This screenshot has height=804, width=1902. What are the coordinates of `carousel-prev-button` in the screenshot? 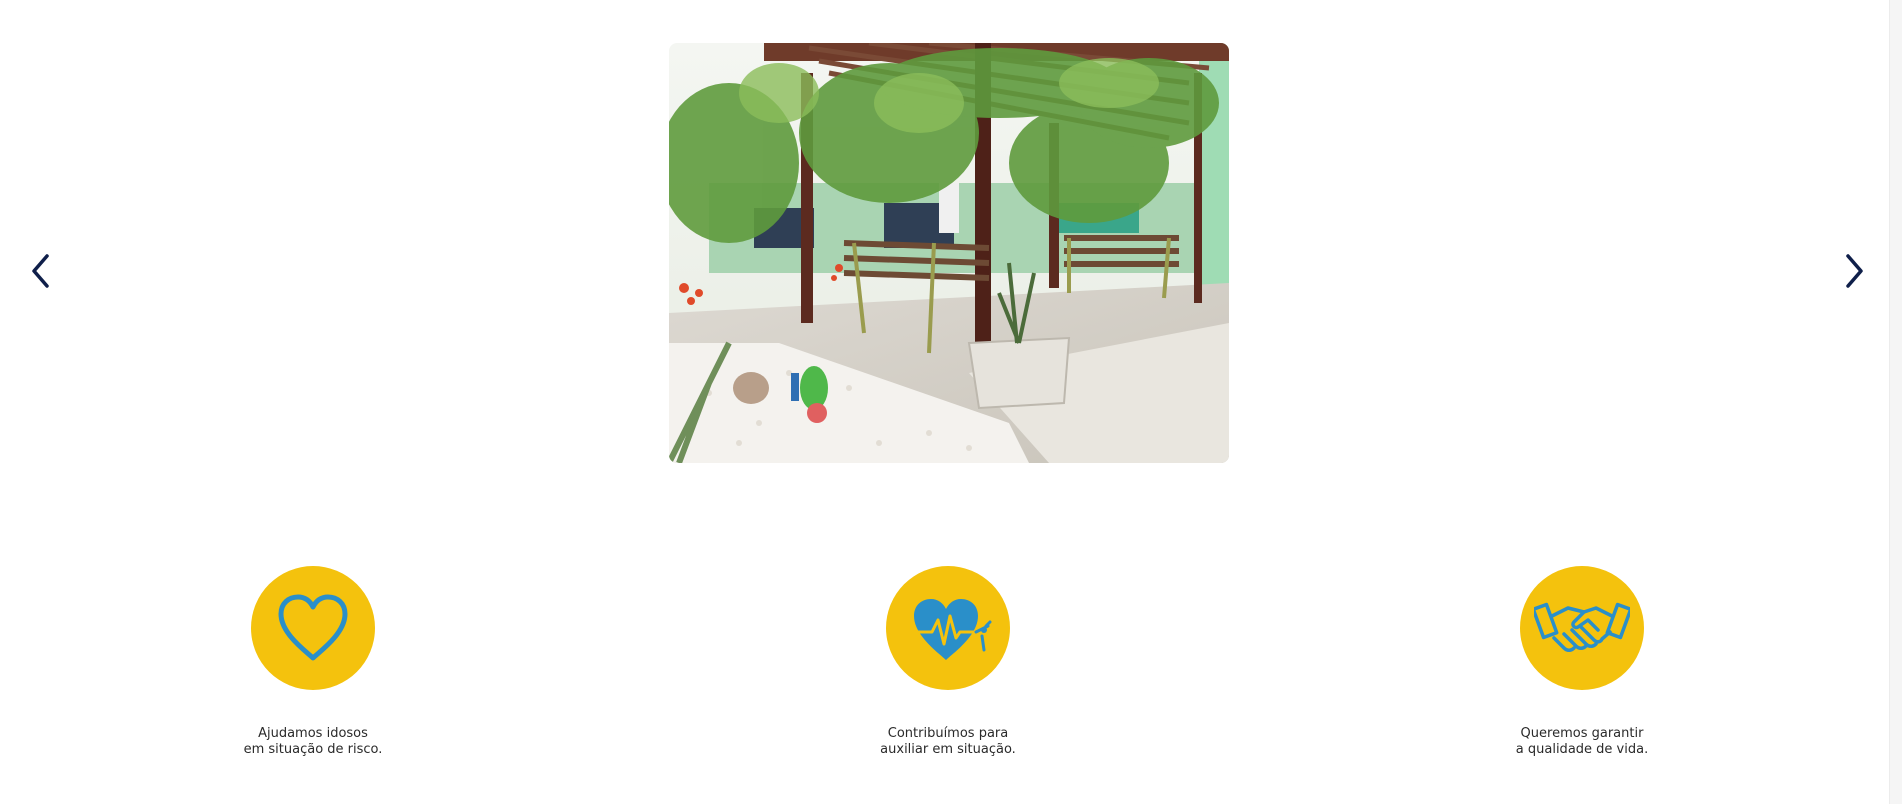 It's located at (41, 271).